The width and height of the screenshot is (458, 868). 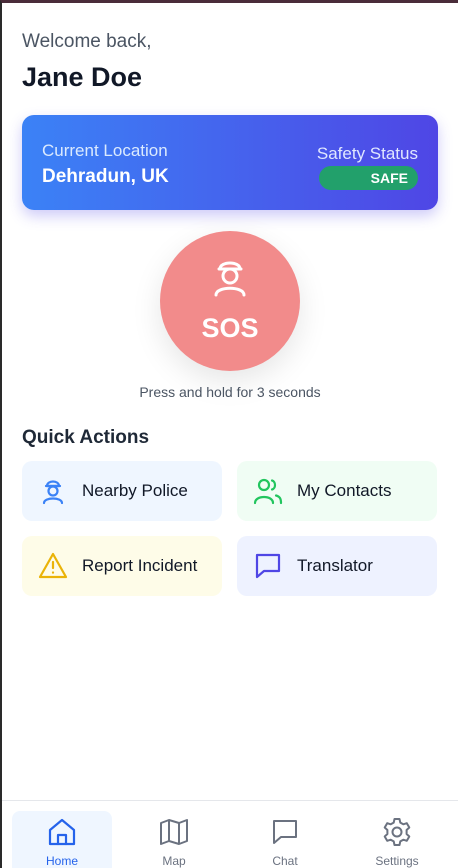 What do you see at coordinates (53, 565) in the screenshot?
I see `warning-triangle-icon` at bounding box center [53, 565].